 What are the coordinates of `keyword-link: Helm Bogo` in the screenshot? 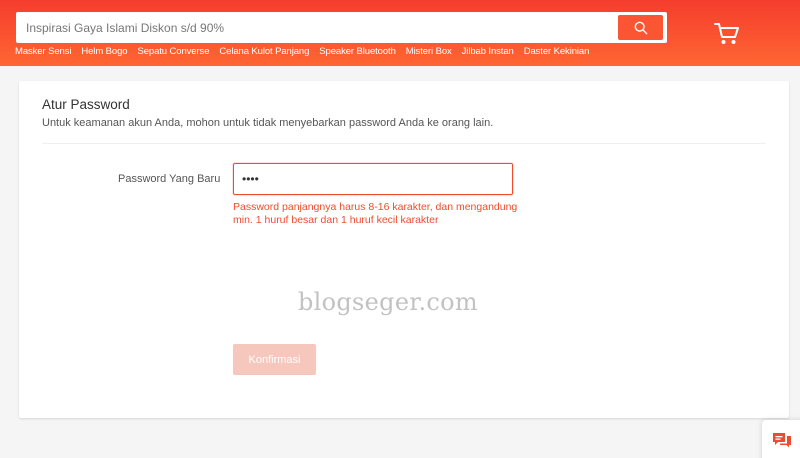 It's located at (104, 53).